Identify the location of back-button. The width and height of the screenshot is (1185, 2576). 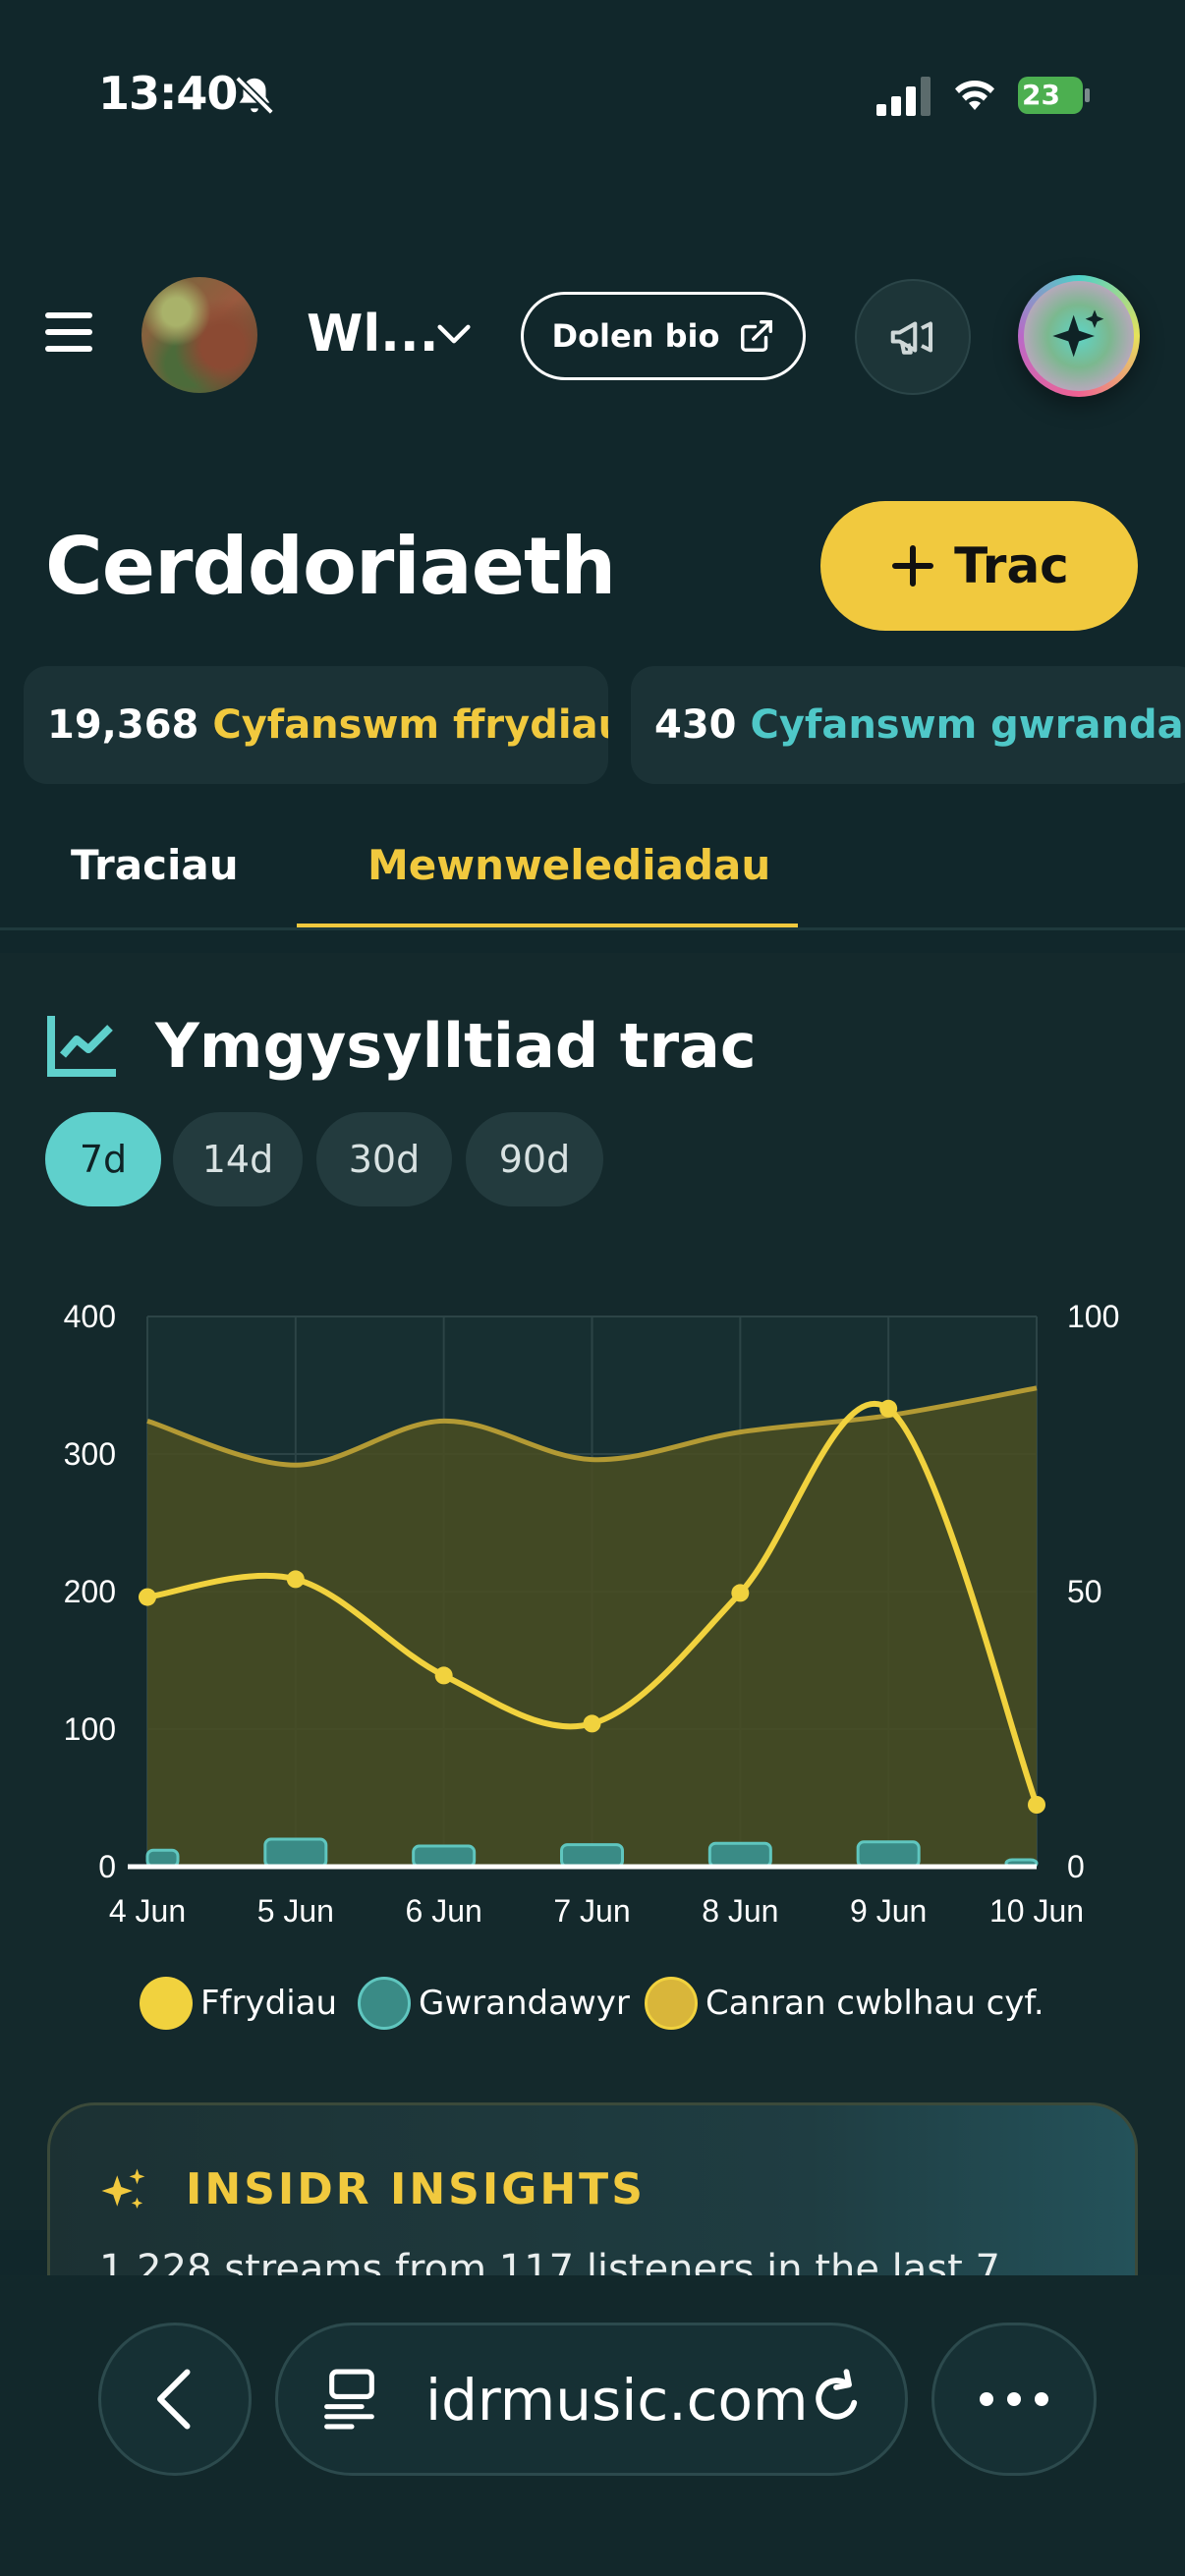
(175, 2399).